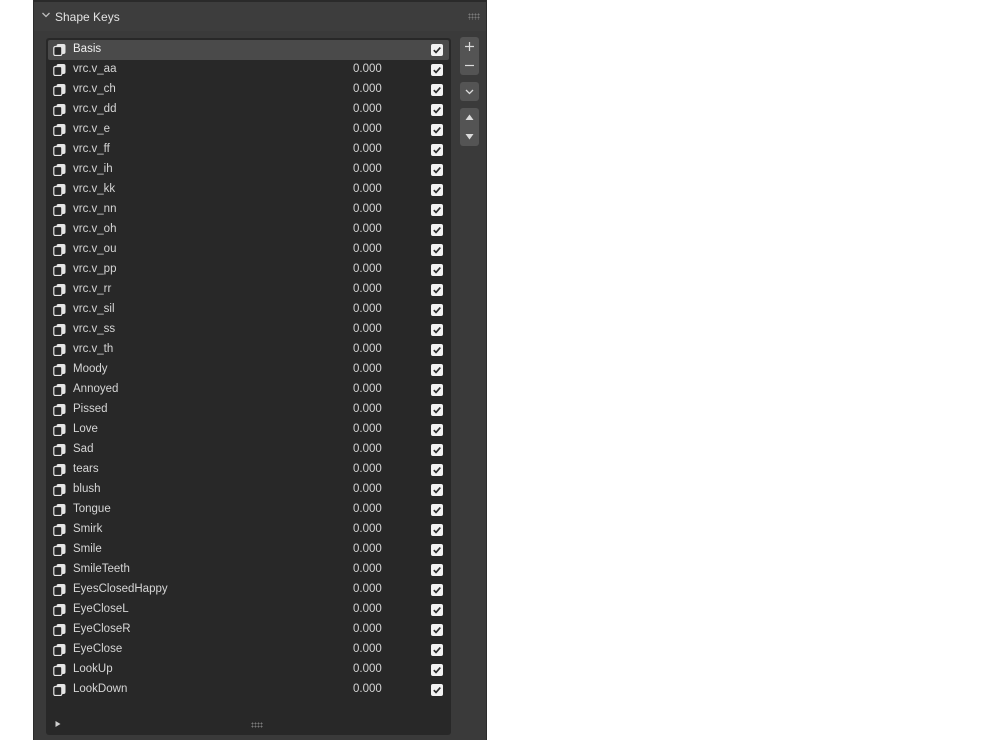 The width and height of the screenshot is (1000, 740). What do you see at coordinates (87, 489) in the screenshot?
I see `shape-key-name: blush` at bounding box center [87, 489].